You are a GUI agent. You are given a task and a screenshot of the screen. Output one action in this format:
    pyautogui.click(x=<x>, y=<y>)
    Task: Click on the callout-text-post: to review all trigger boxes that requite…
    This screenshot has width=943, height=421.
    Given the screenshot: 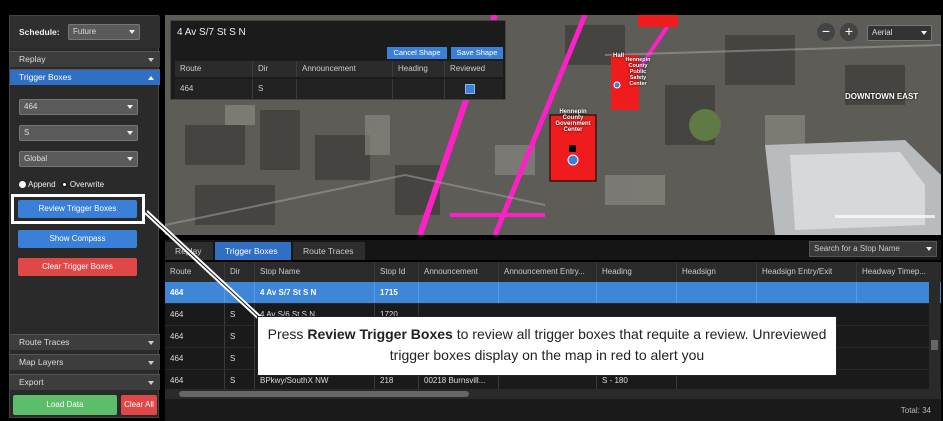 What is the action you would take?
    pyautogui.click(x=608, y=344)
    